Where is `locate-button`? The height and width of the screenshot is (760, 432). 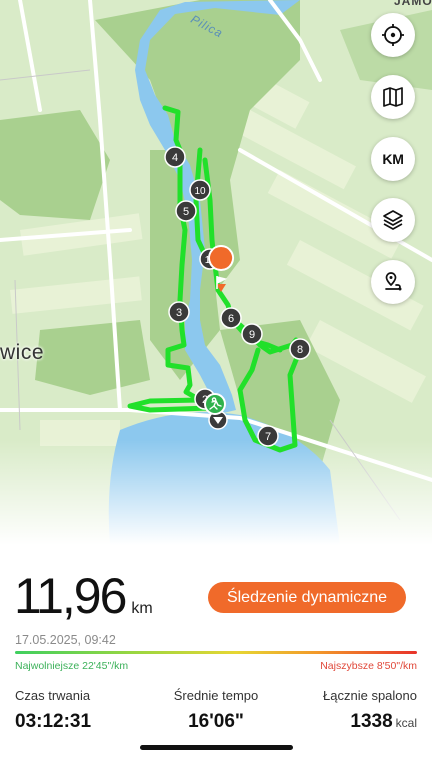
locate-button is located at coordinates (393, 35).